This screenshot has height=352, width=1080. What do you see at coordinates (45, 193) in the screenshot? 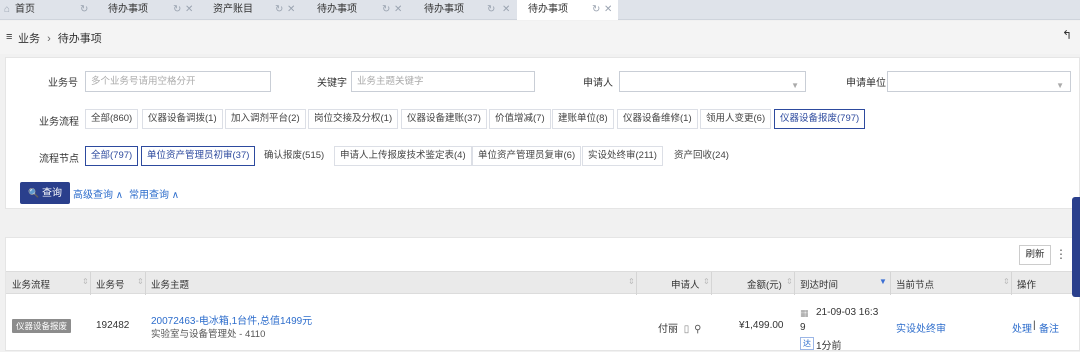
I see `query-button: 🔍 查询` at bounding box center [45, 193].